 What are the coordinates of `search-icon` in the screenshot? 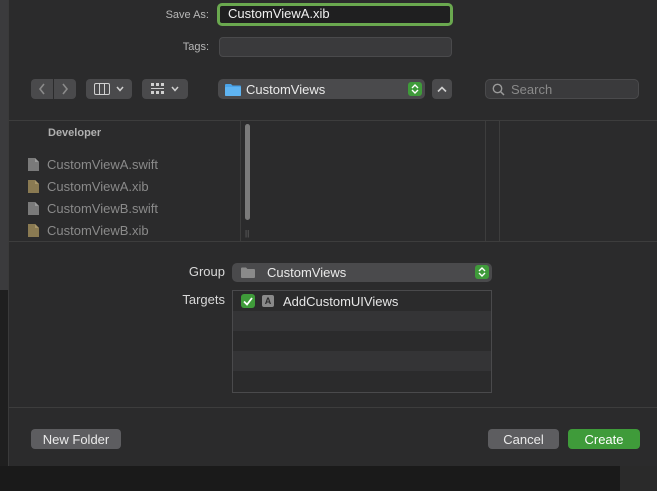 It's located at (498, 89).